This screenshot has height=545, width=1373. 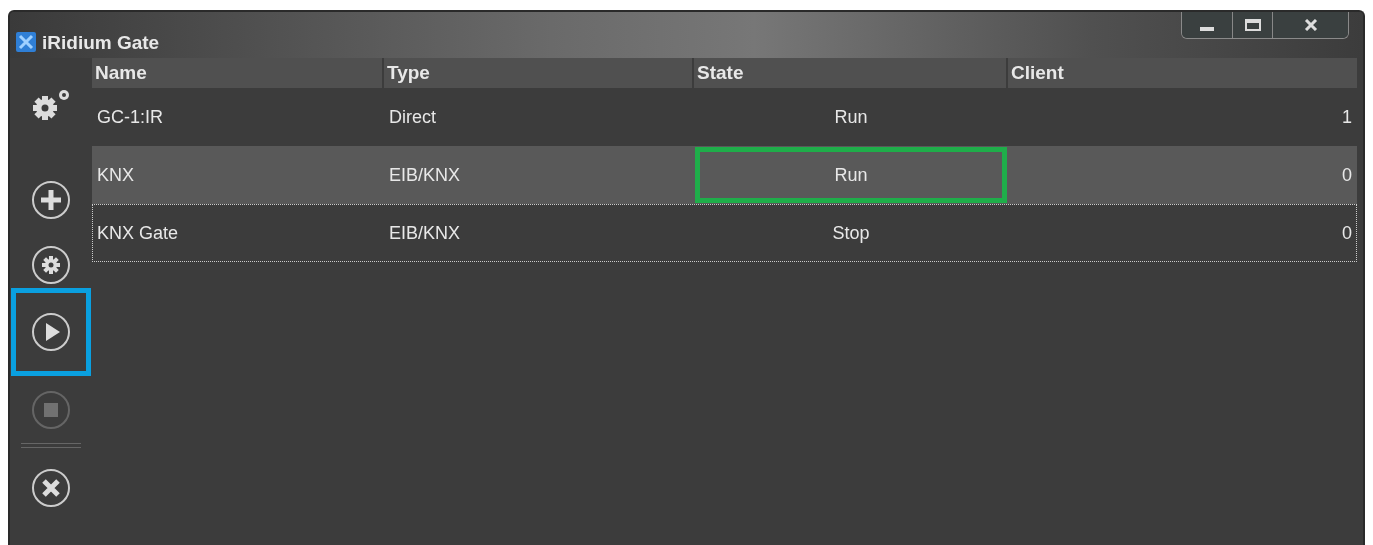 What do you see at coordinates (412, 117) in the screenshot?
I see `table-cell: Direct` at bounding box center [412, 117].